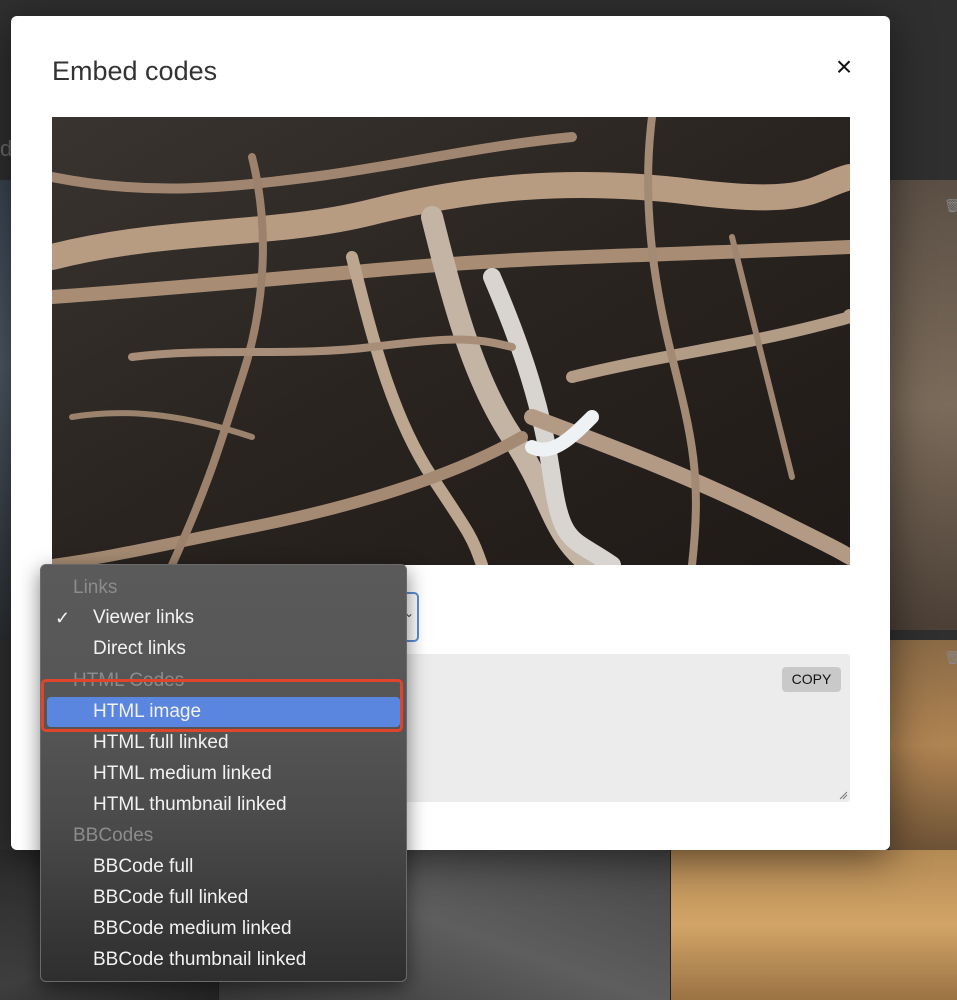 This screenshot has height=1000, width=957. I want to click on copy-button: COPY, so click(811, 679).